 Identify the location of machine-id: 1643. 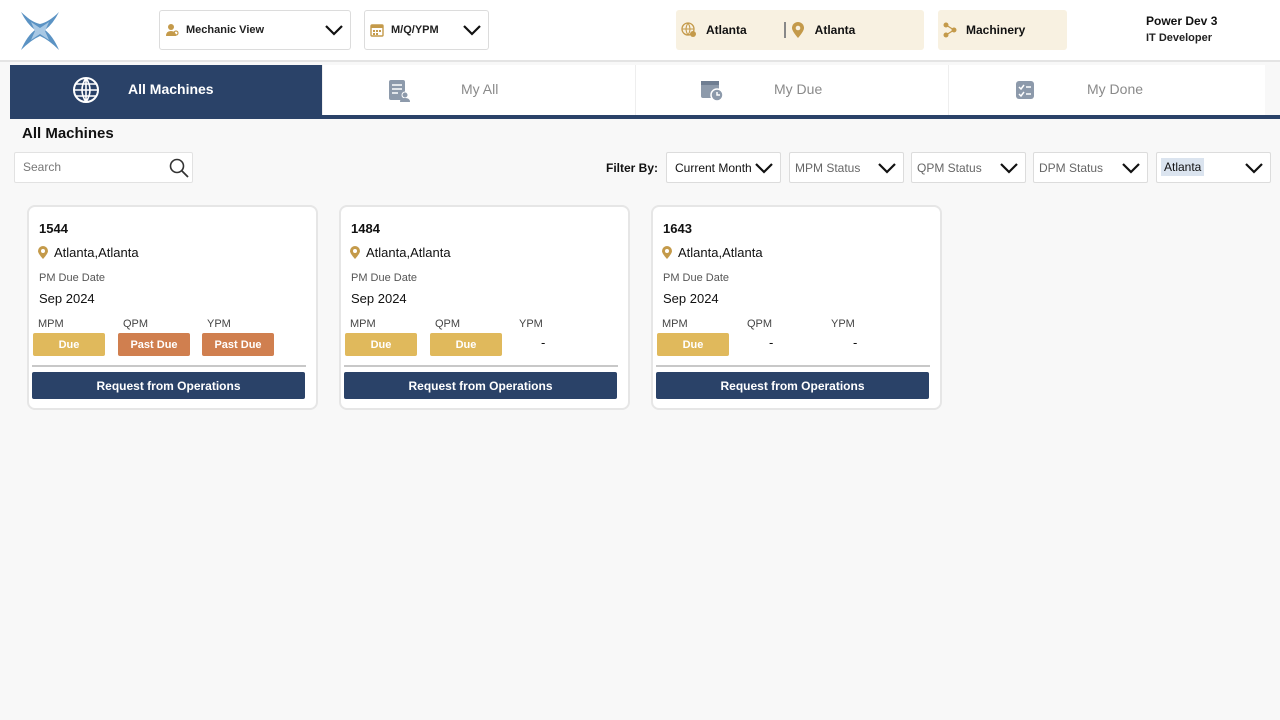
(677, 228).